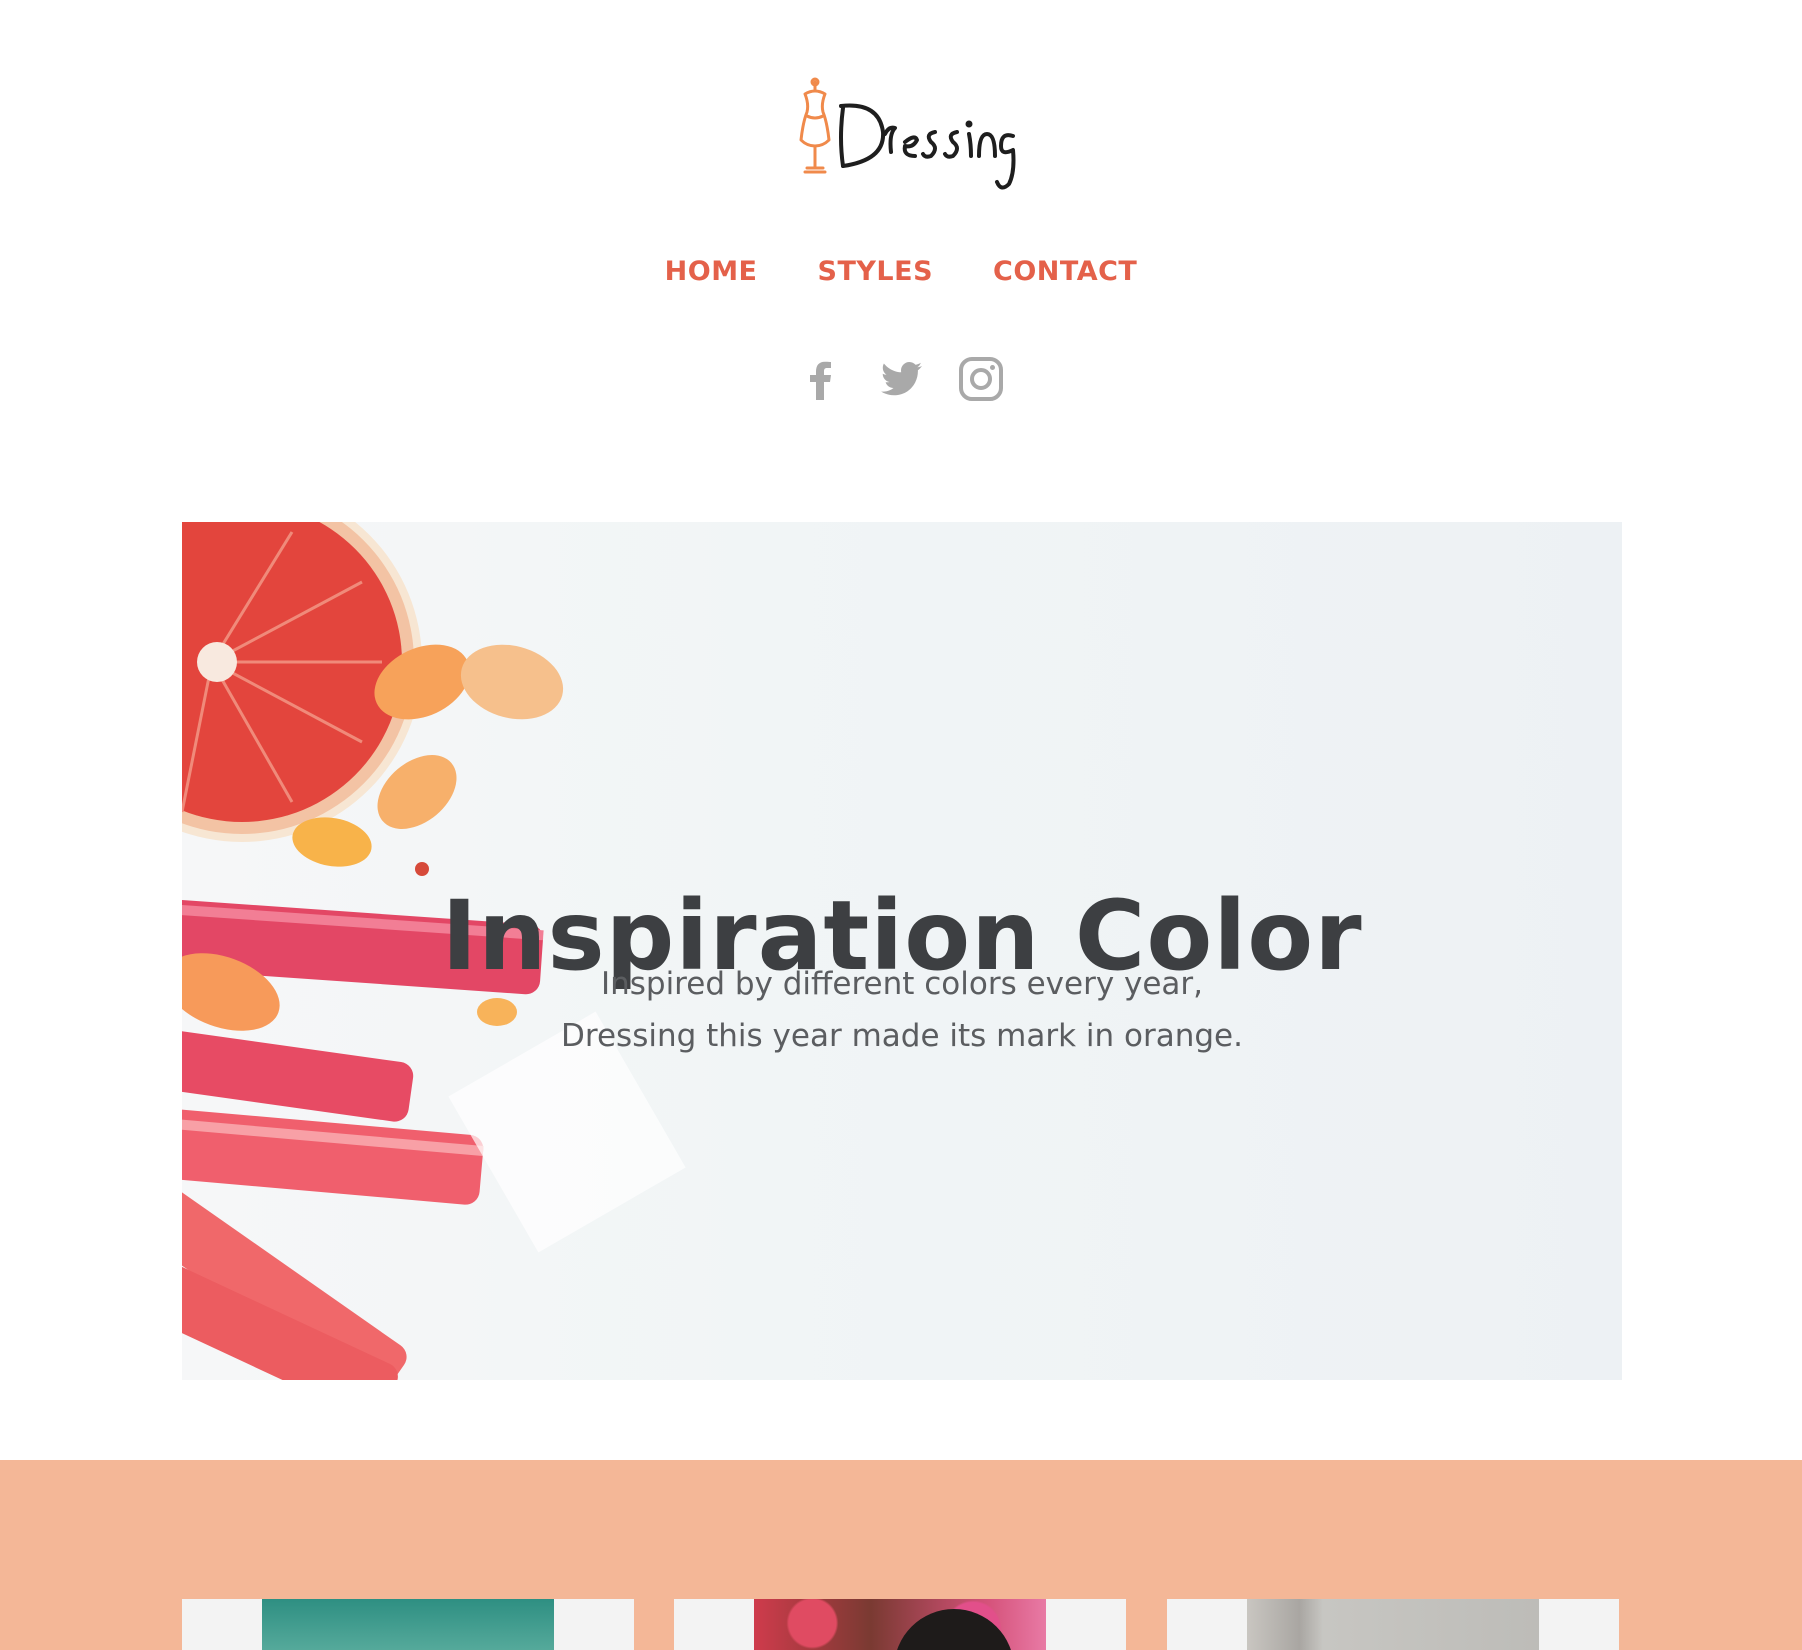  I want to click on nav-home: HOME, so click(711, 272).